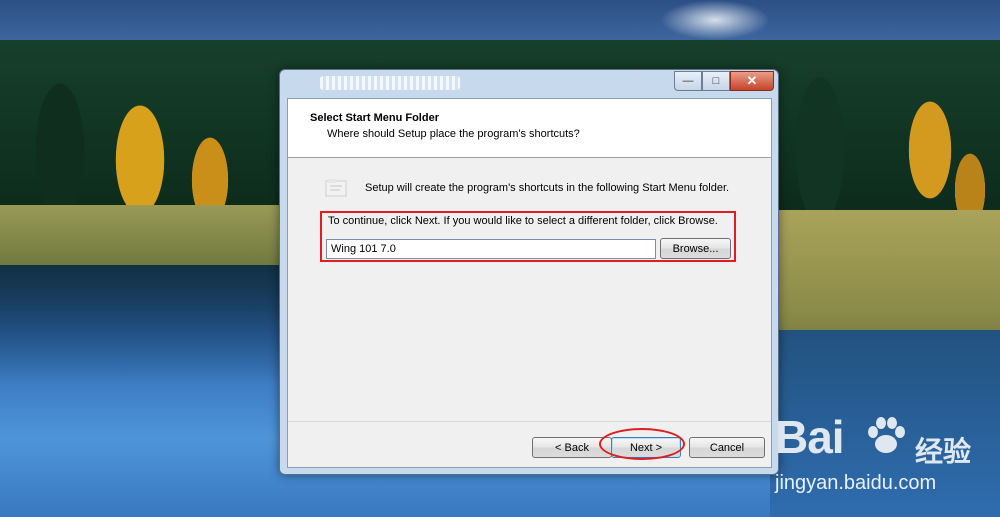 The height and width of the screenshot is (517, 1000). What do you see at coordinates (529, 421) in the screenshot?
I see `footer-divider` at bounding box center [529, 421].